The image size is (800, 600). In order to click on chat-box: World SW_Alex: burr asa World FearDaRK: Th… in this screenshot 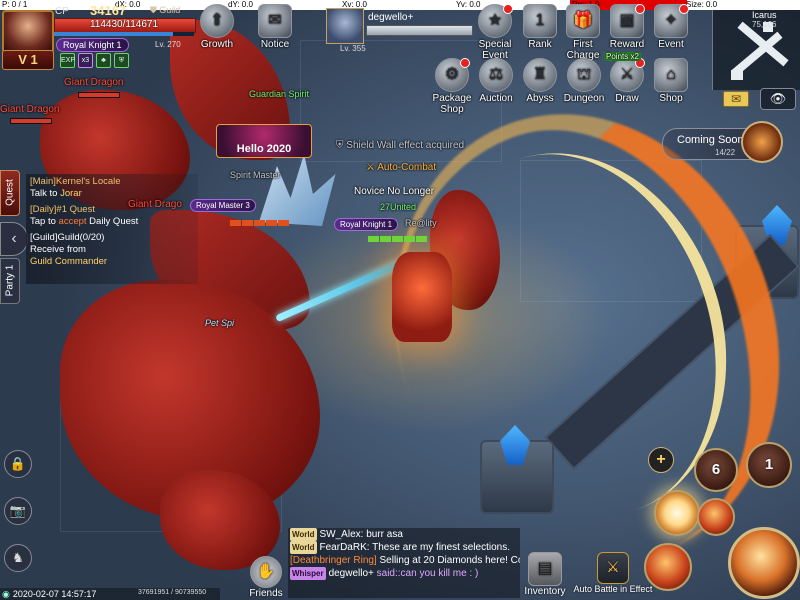, I will do `click(404, 563)`.